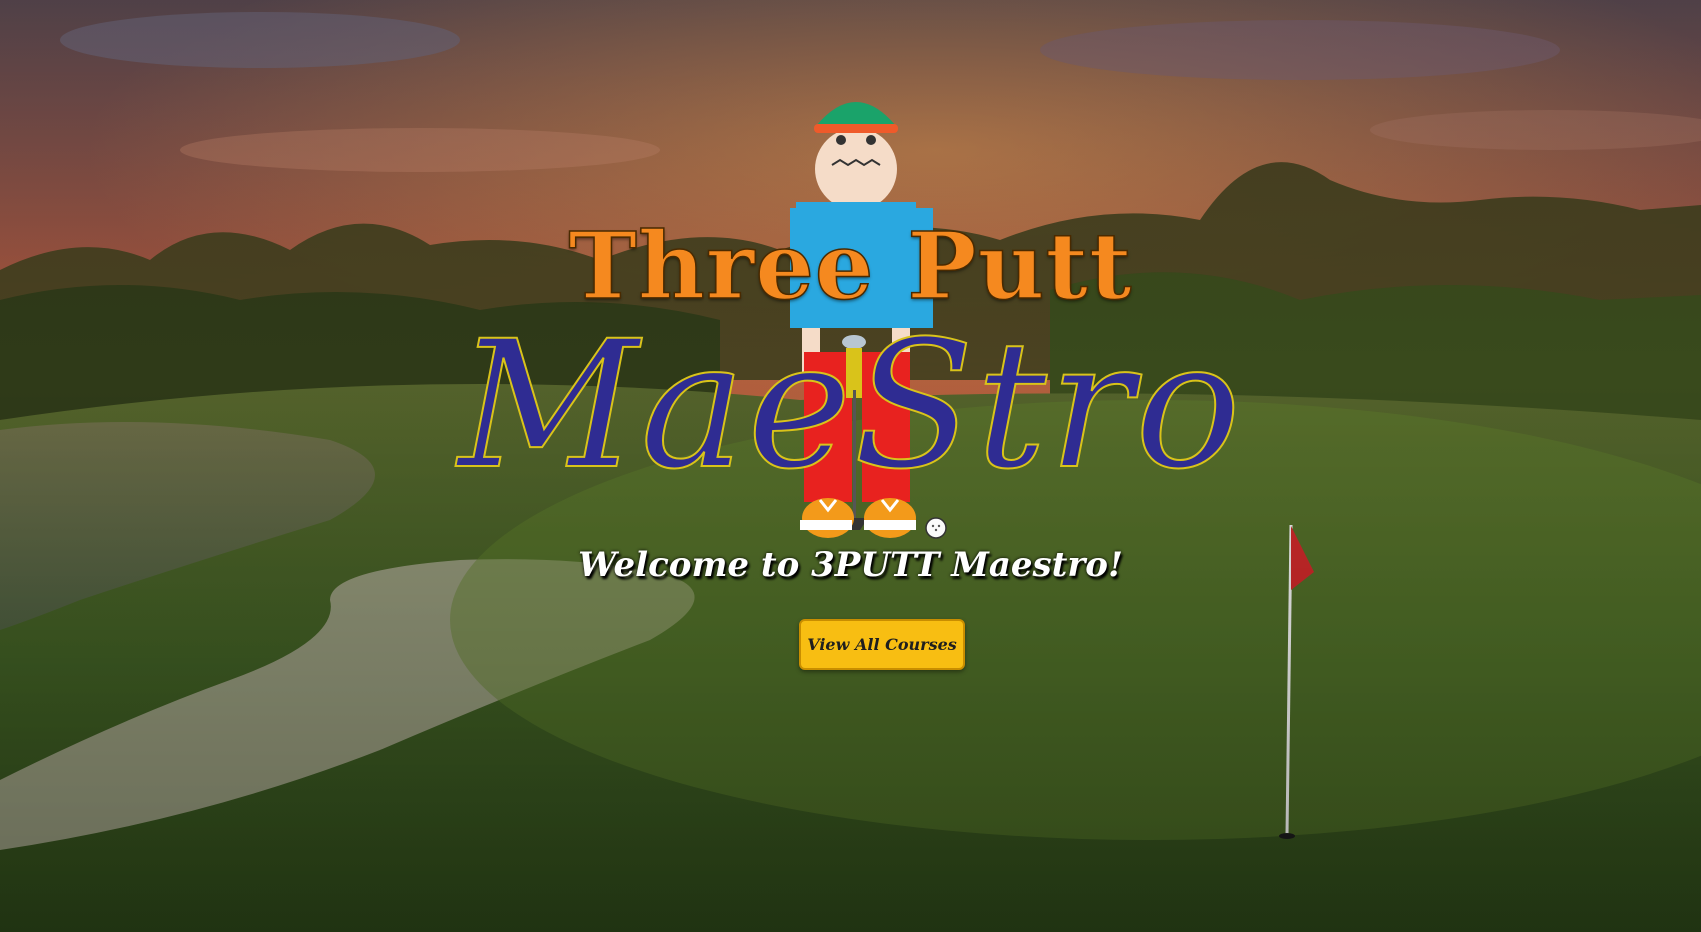 This screenshot has width=1701, height=932. Describe the element at coordinates (850, 565) in the screenshot. I see `welcome-heading: Welcome to 3PUTT Maestro!` at that location.